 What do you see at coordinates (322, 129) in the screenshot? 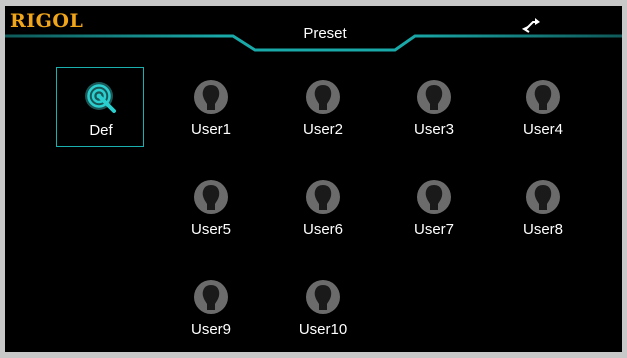
I see `preset-label: User2` at bounding box center [322, 129].